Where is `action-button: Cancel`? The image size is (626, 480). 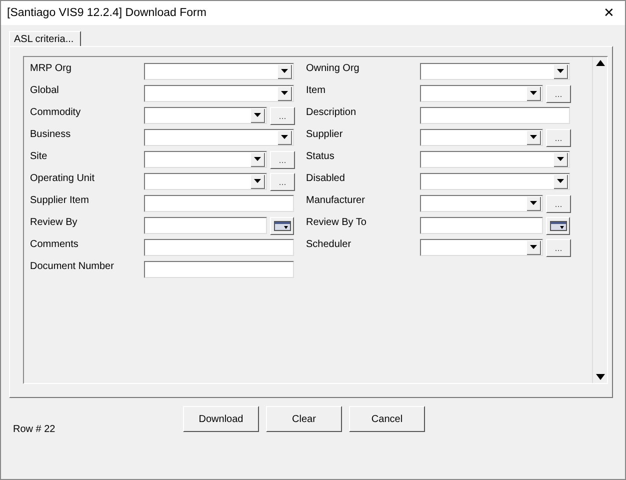 action-button: Cancel is located at coordinates (387, 419).